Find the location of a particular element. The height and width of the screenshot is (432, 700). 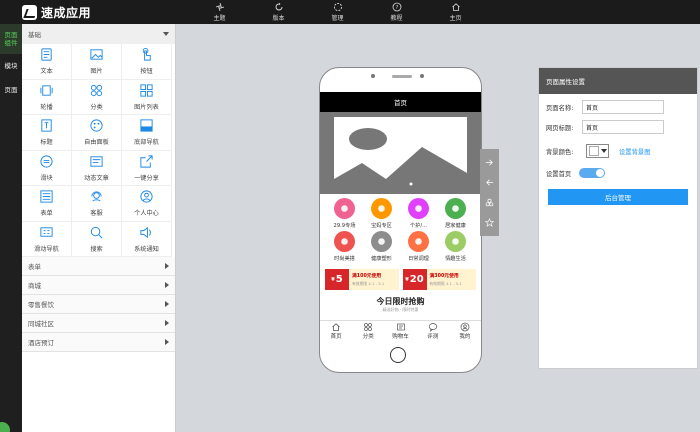

category-icon-label: 日常调理 is located at coordinates (418, 259).